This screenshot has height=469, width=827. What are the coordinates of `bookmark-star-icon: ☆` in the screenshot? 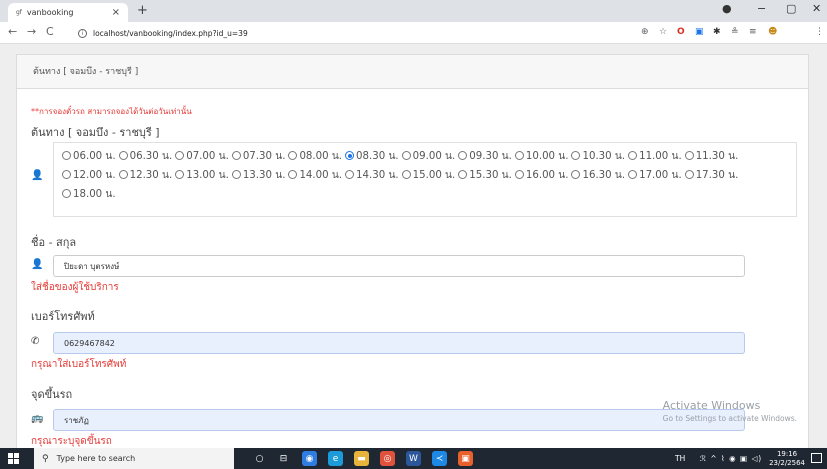 It's located at (663, 32).